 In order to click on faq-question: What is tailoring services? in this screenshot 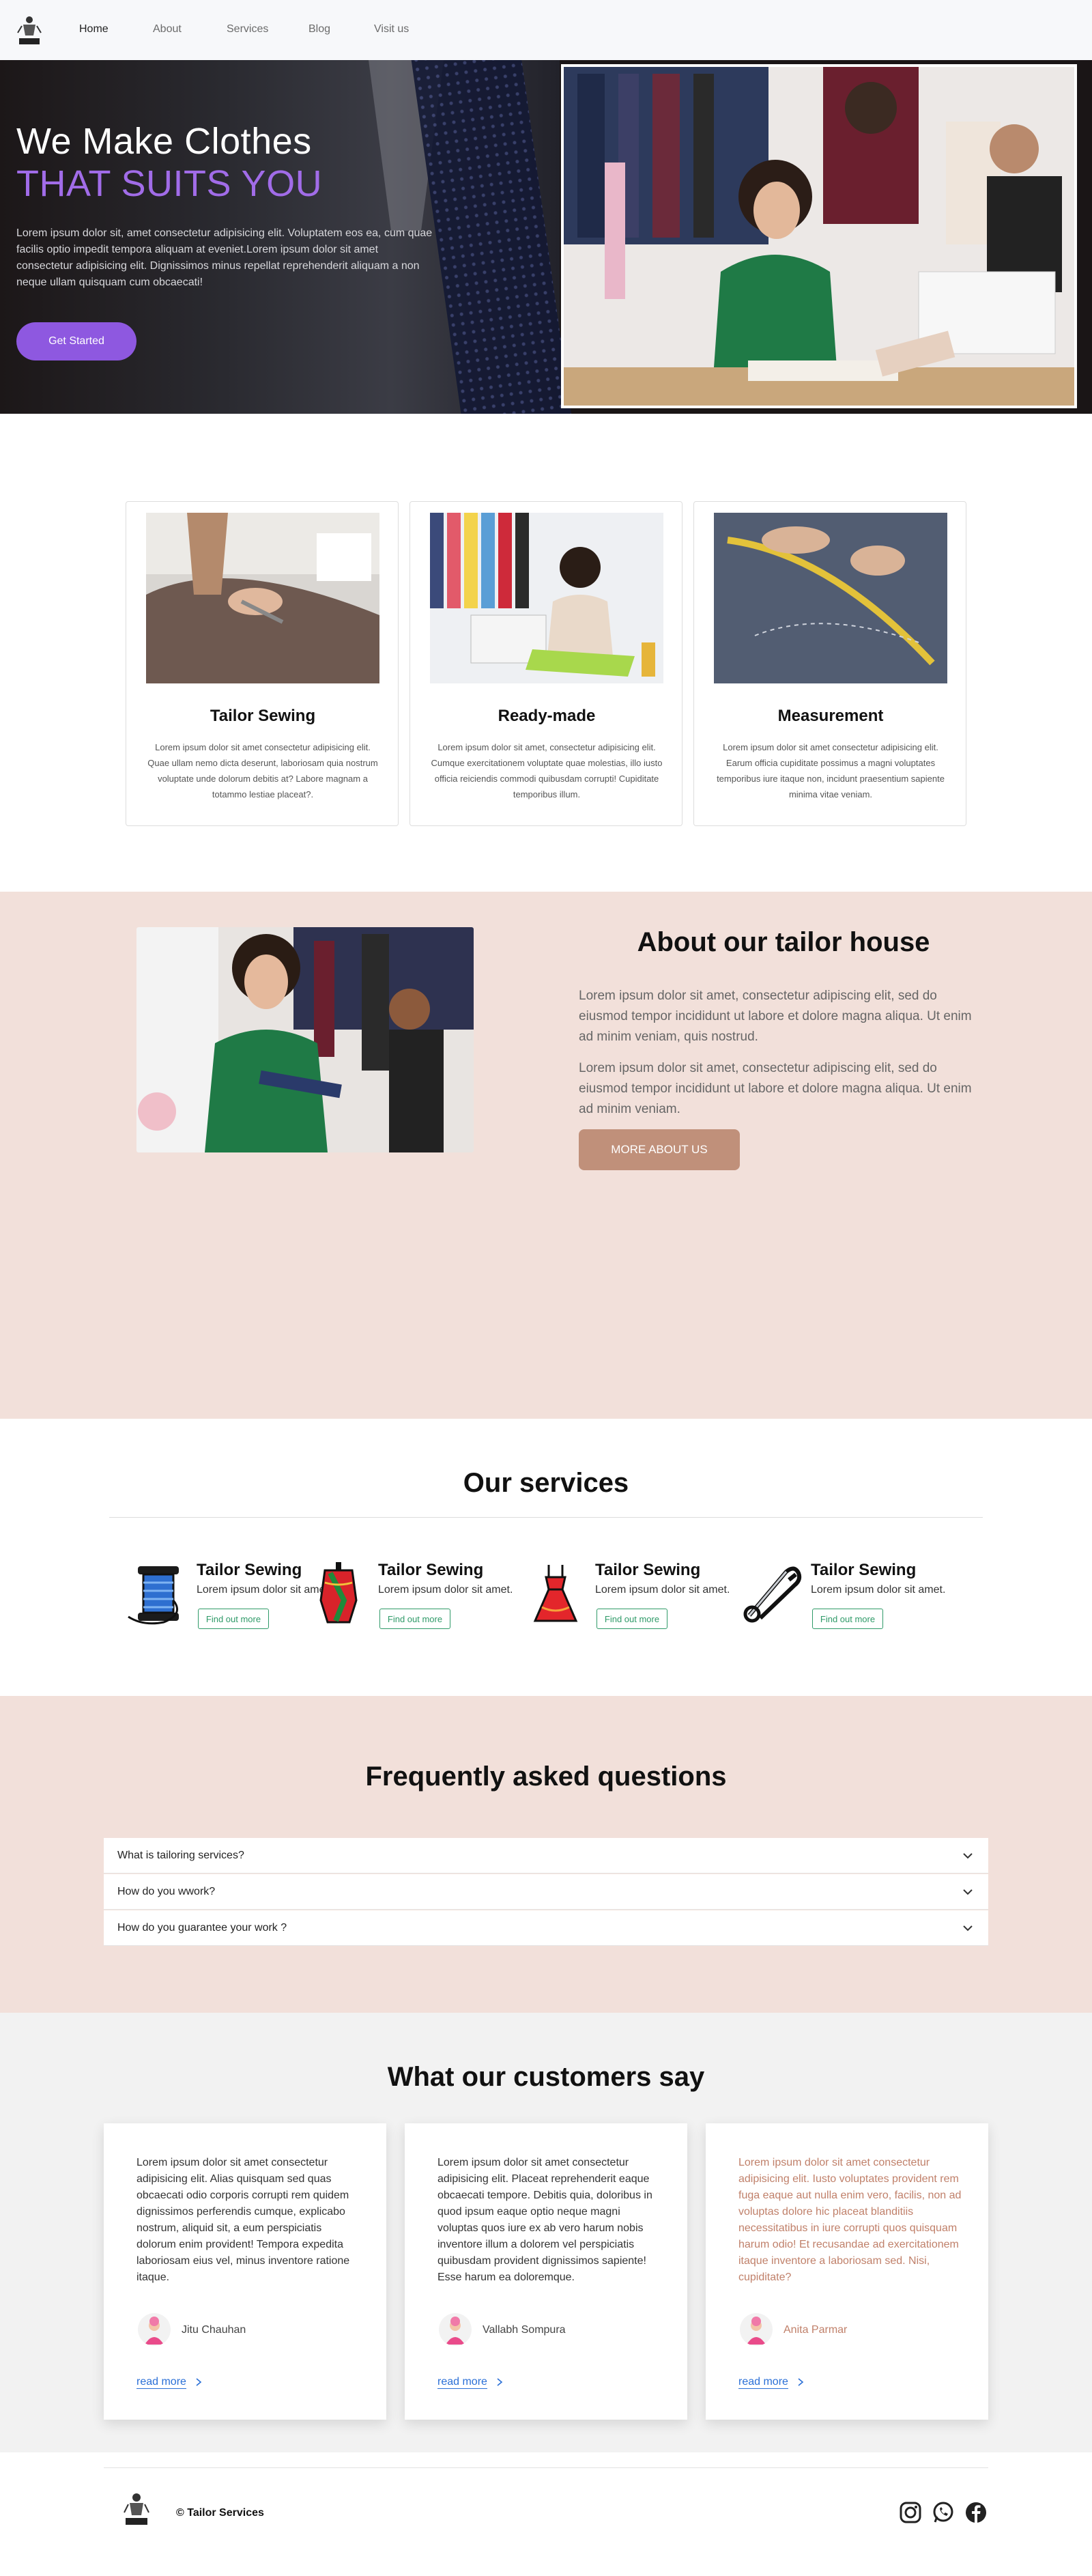, I will do `click(180, 1855)`.